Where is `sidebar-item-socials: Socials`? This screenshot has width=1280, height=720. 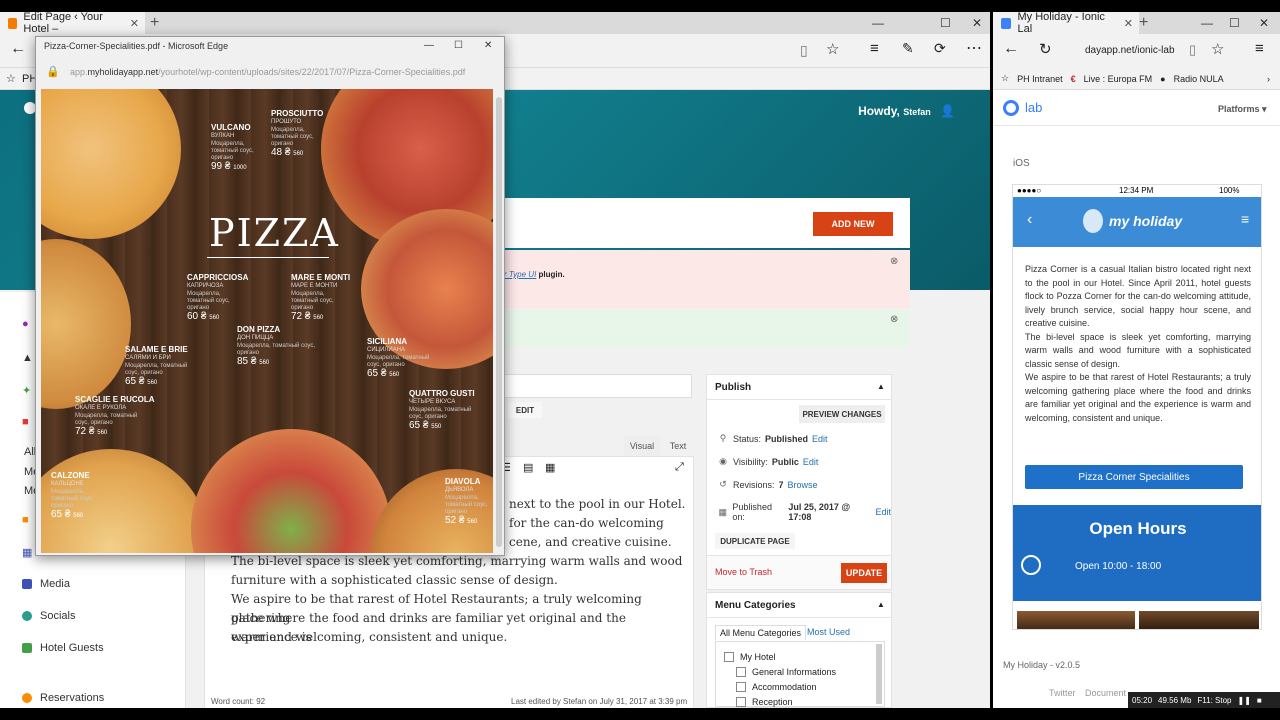
sidebar-item-socials: Socials is located at coordinates (48, 616).